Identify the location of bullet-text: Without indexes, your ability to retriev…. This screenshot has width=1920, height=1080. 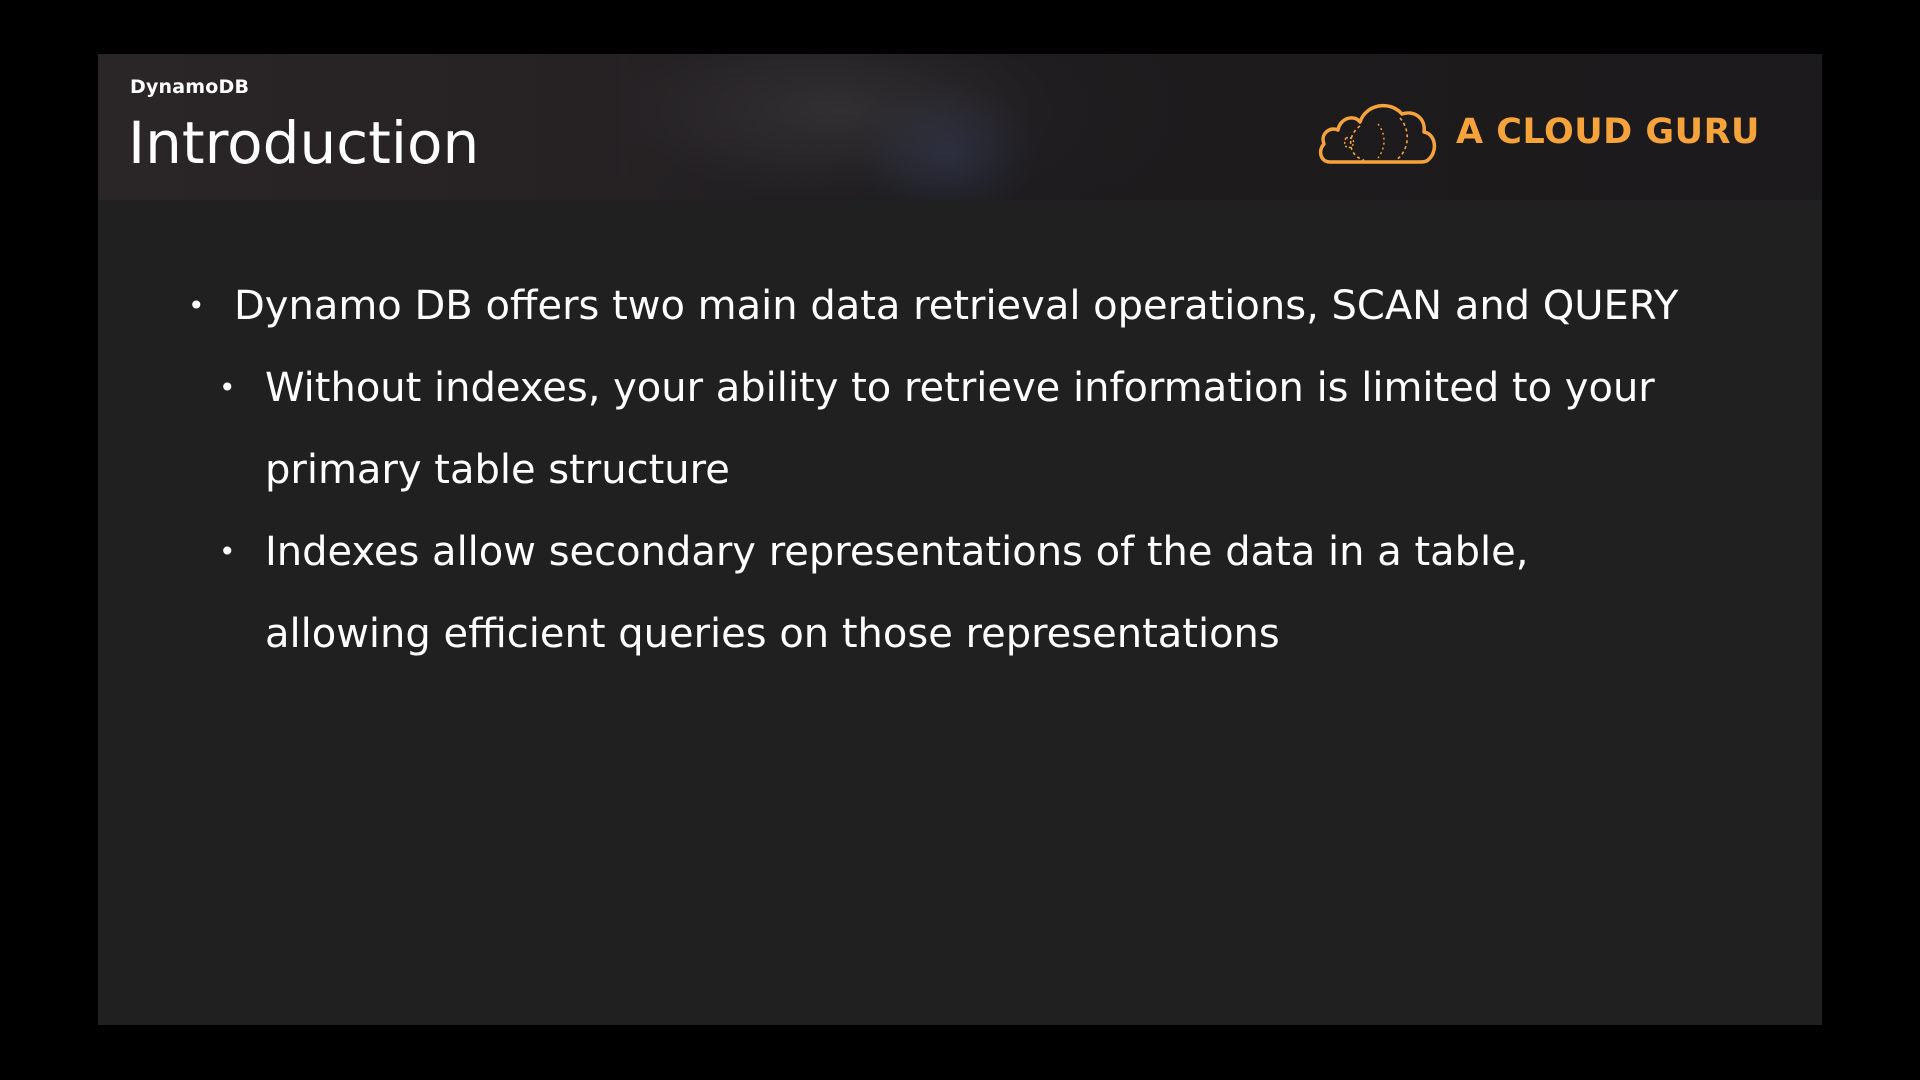
(960, 429).